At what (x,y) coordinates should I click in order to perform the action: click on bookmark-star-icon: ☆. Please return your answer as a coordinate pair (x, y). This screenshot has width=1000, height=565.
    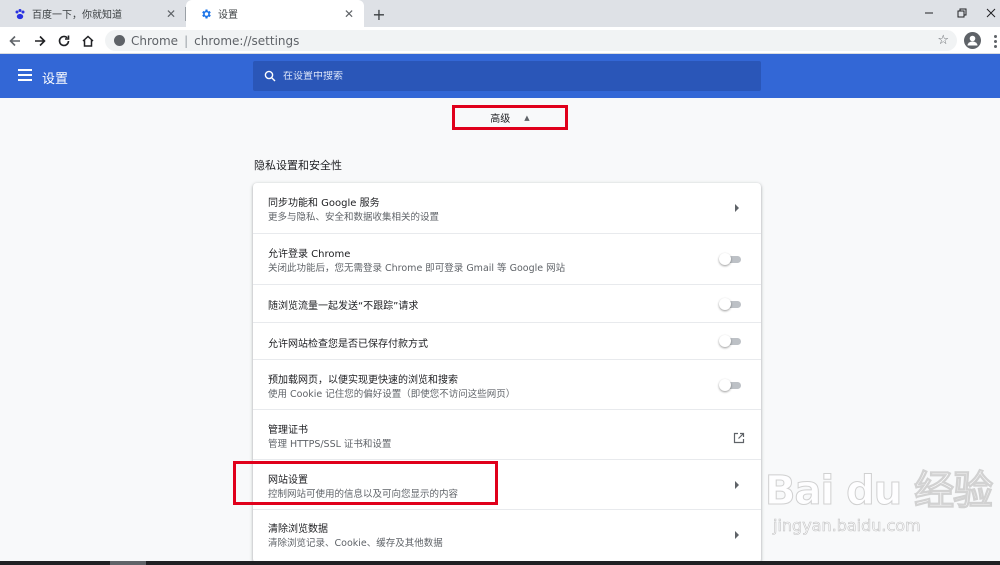
    Looking at the image, I should click on (943, 40).